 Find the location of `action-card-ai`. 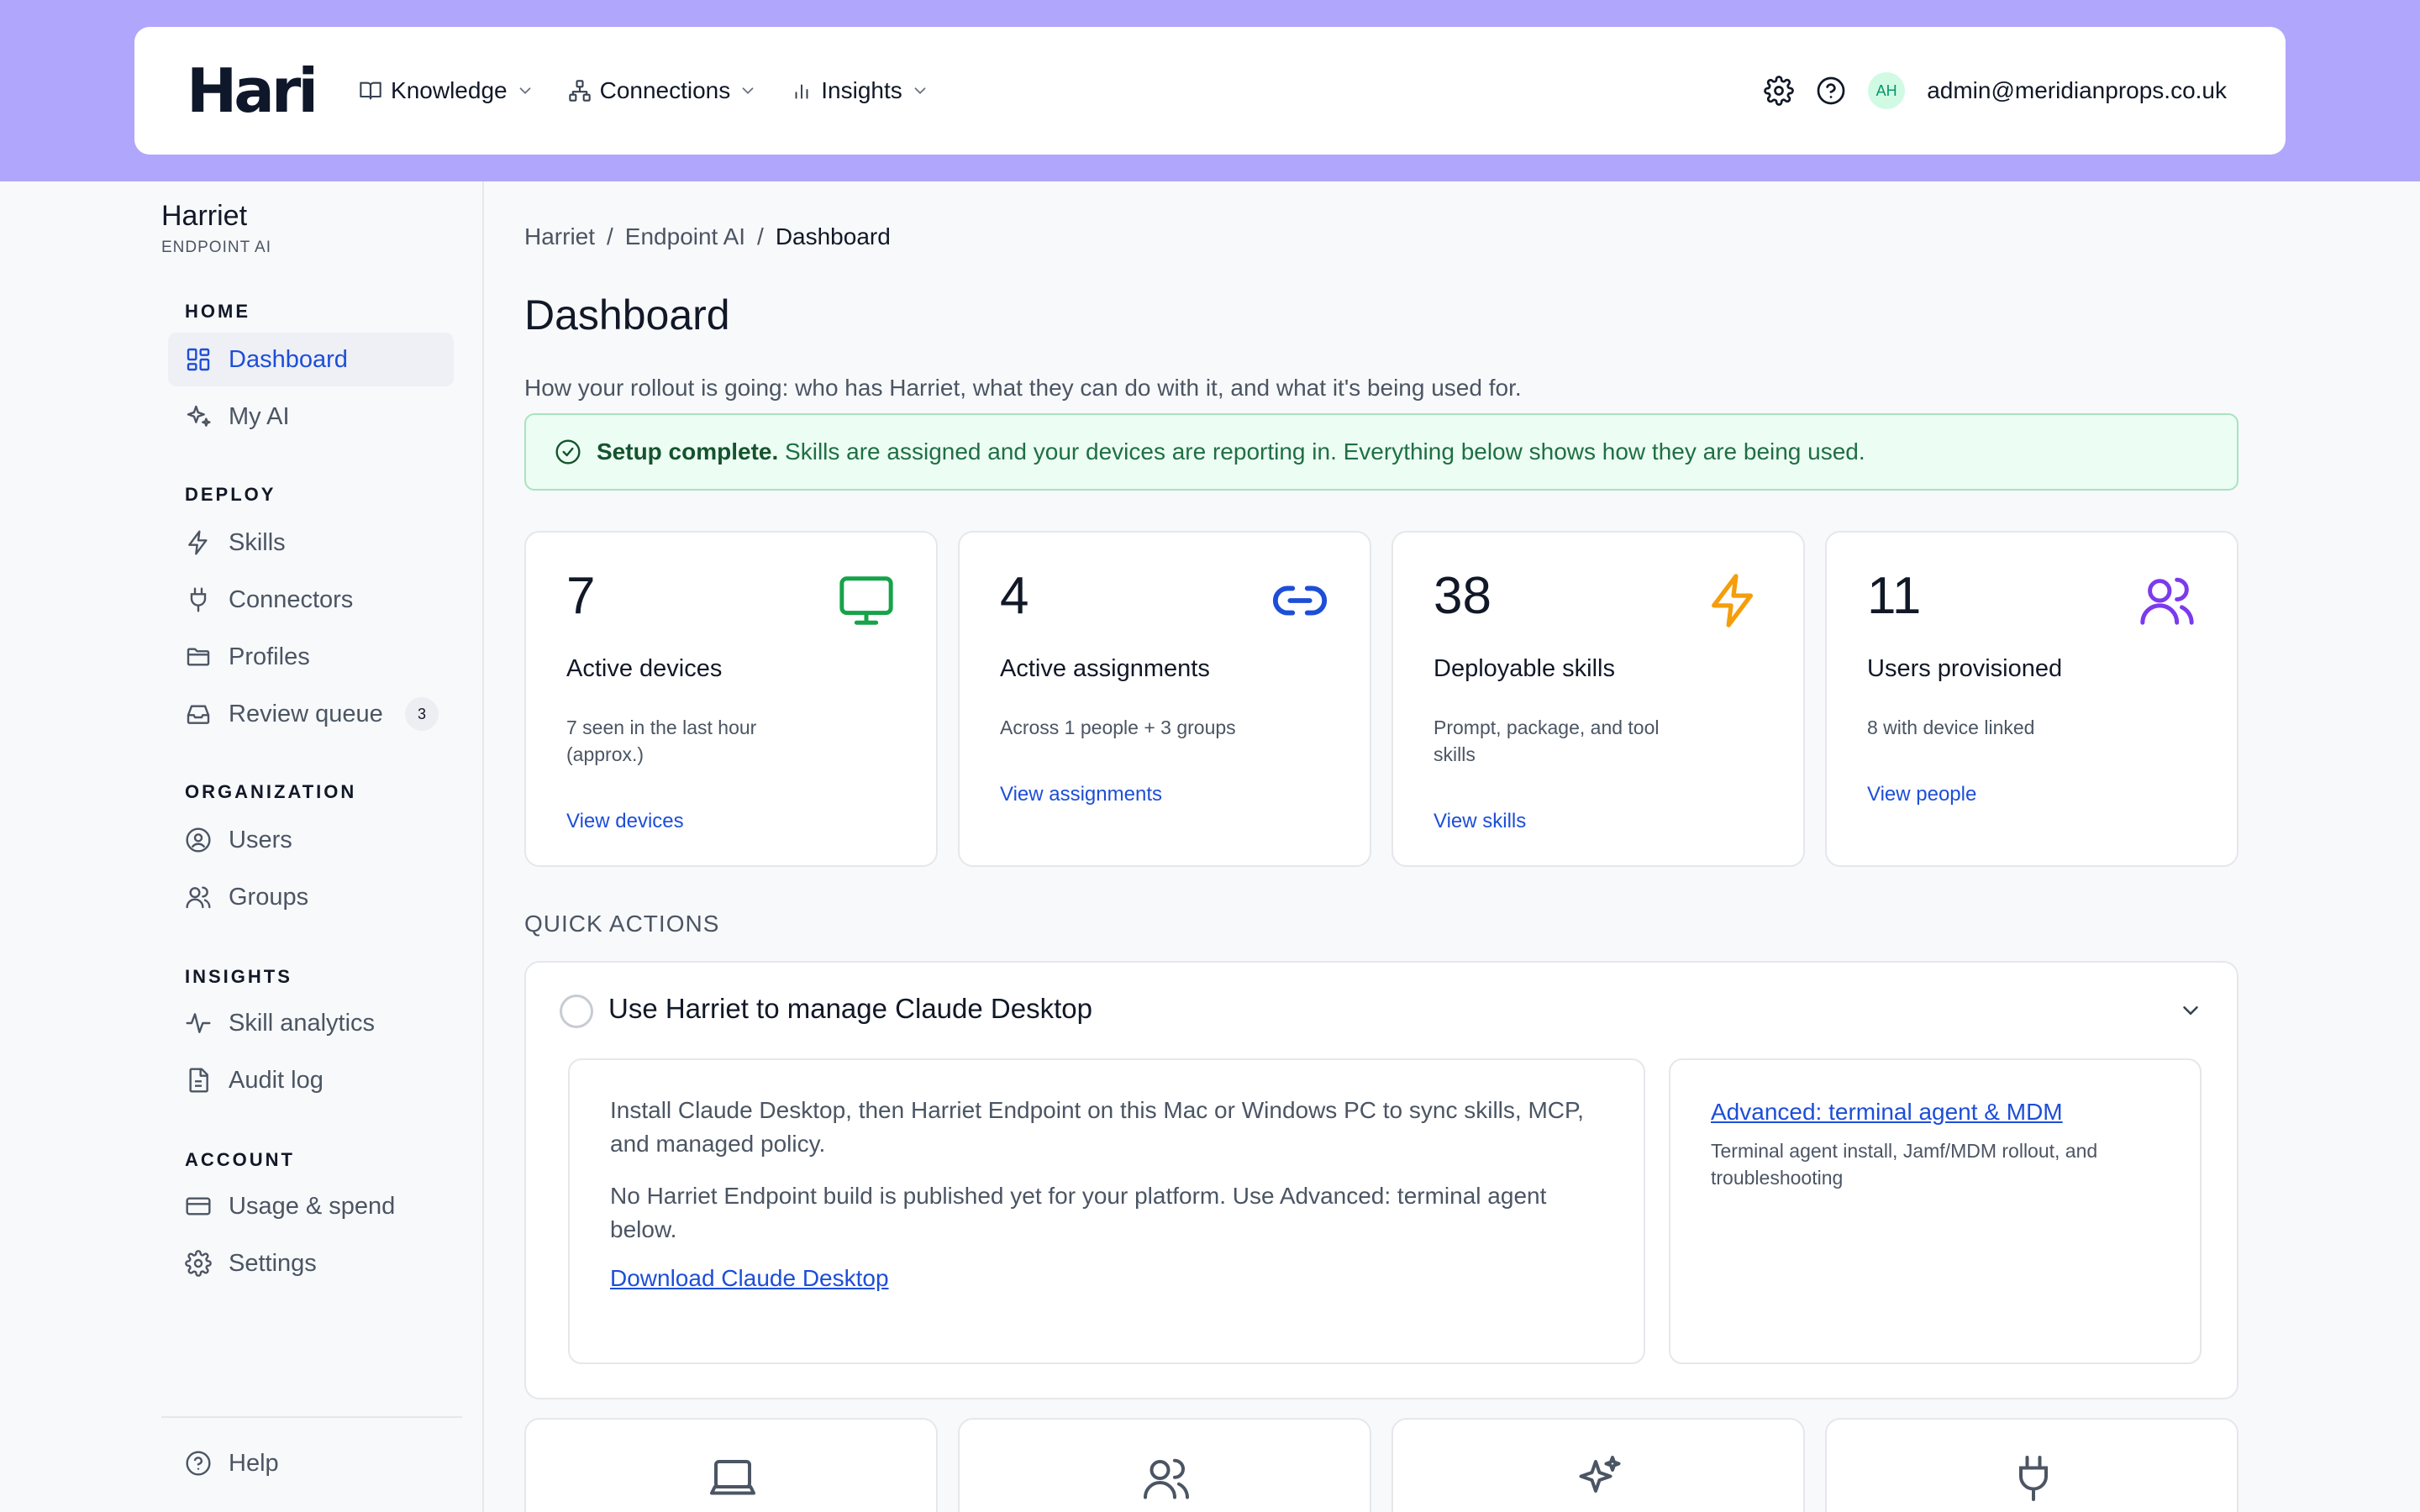

action-card-ai is located at coordinates (1598, 1465).